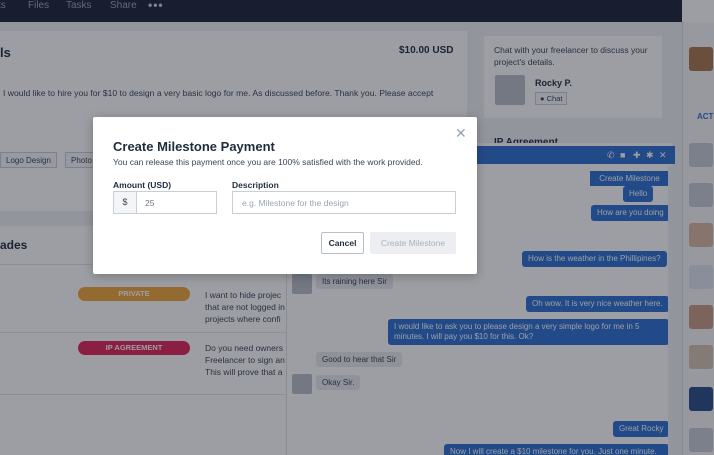 This screenshot has width=714, height=455. Describe the element at coordinates (125, 202) in the screenshot. I see `currency-symbol: $` at that location.